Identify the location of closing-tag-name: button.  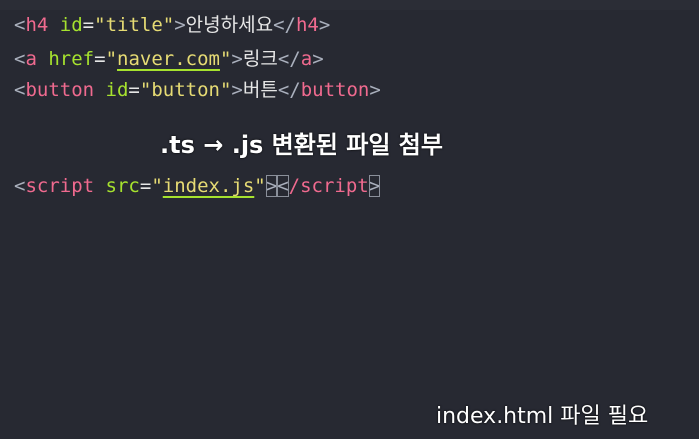
(335, 90).